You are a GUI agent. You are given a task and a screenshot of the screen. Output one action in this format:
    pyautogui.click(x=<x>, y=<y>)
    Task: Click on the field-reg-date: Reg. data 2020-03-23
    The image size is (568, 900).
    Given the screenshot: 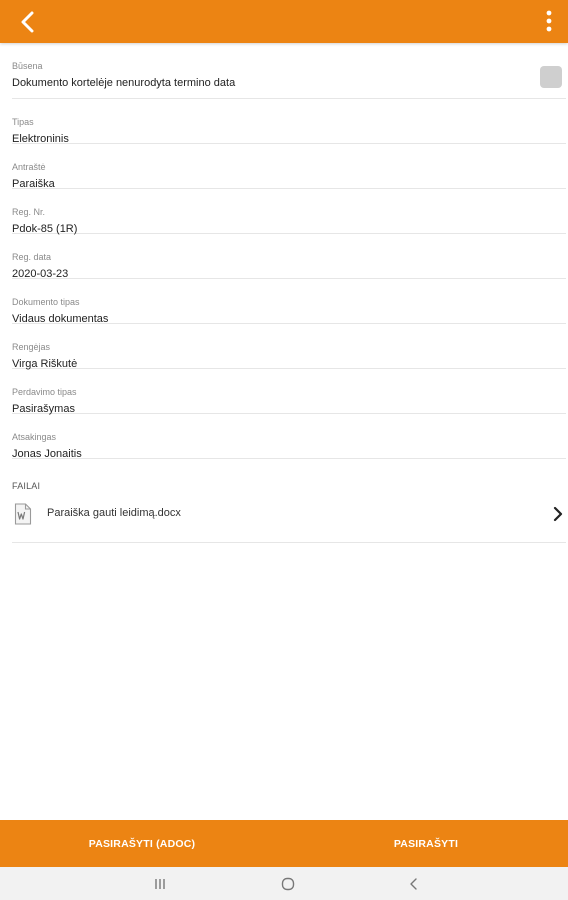 What is the action you would take?
    pyautogui.click(x=289, y=257)
    